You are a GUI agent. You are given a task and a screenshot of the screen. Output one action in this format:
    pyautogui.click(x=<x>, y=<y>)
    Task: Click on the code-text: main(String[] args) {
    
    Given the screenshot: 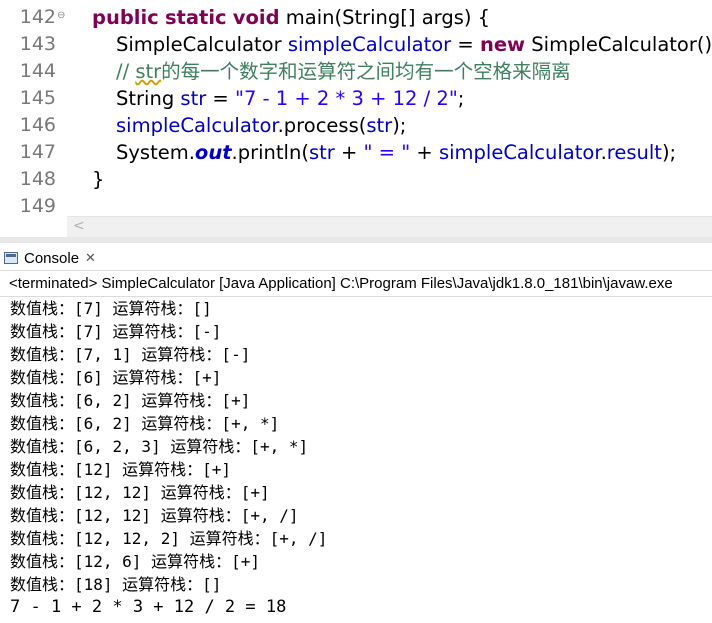 What is the action you would take?
    pyautogui.click(x=385, y=17)
    